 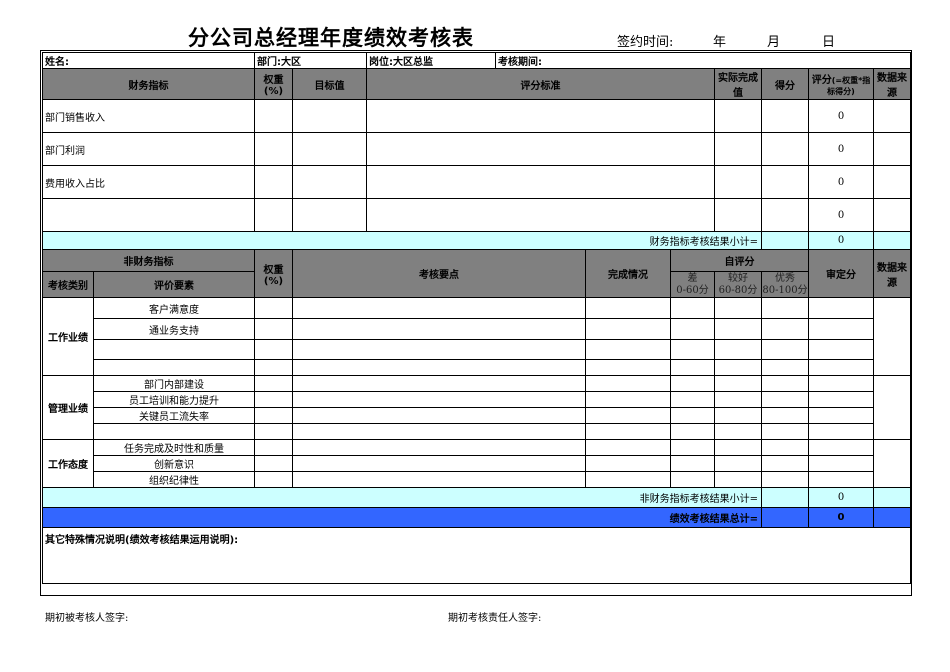 What do you see at coordinates (148, 215) in the screenshot?
I see `financial-row-name` at bounding box center [148, 215].